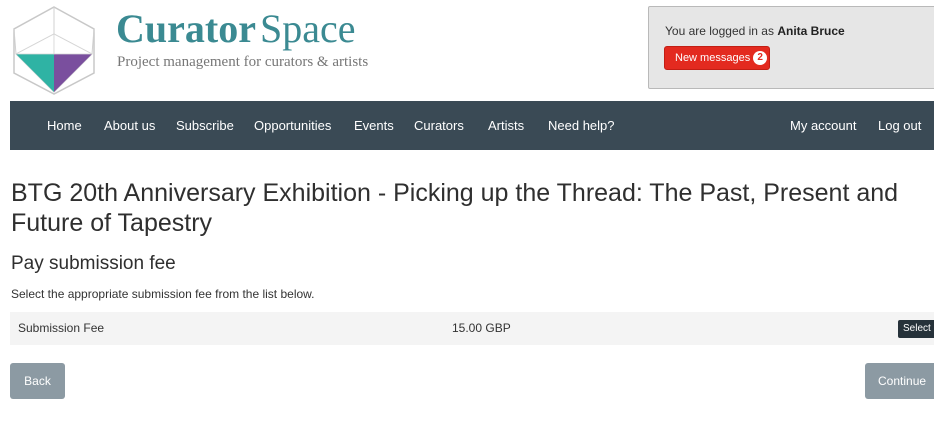 Image resolution: width=934 pixels, height=431 pixels. I want to click on new-messages-button: New messages 2, so click(717, 58).